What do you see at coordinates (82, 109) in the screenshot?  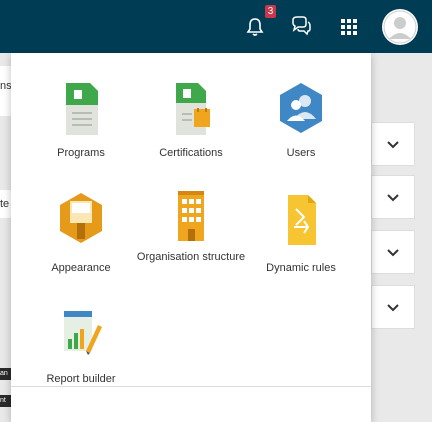 I see `programs-icon` at bounding box center [82, 109].